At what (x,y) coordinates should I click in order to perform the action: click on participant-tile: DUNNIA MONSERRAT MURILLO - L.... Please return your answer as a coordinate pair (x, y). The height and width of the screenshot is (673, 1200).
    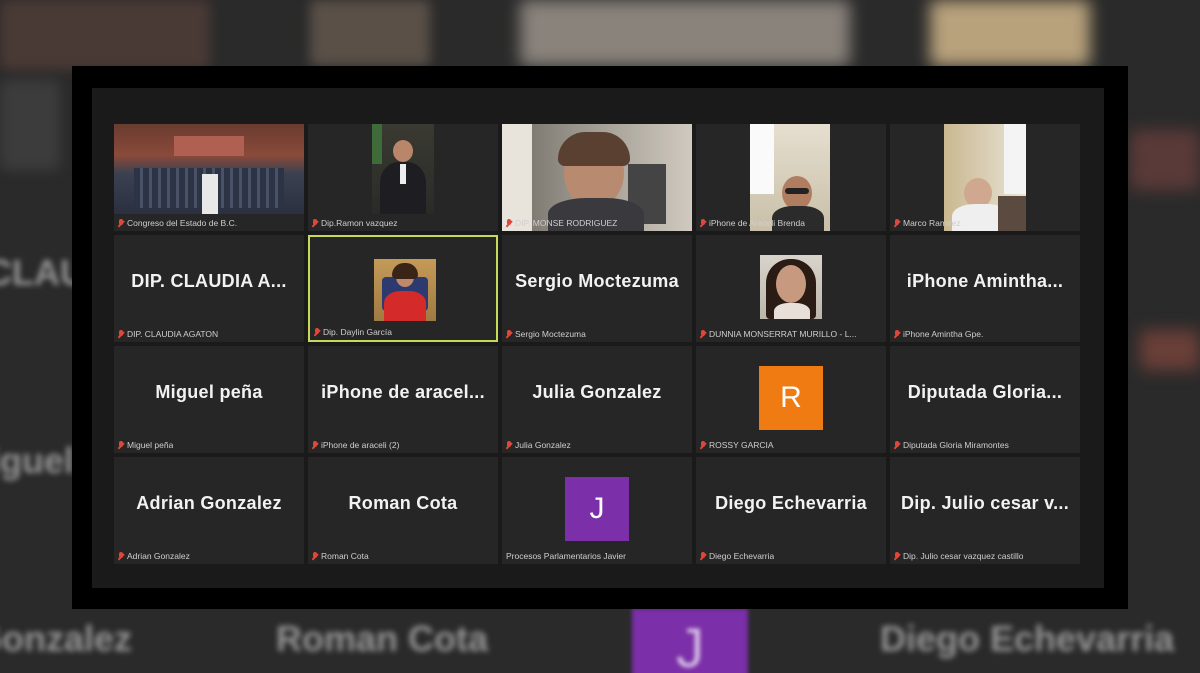
    Looking at the image, I should click on (791, 288).